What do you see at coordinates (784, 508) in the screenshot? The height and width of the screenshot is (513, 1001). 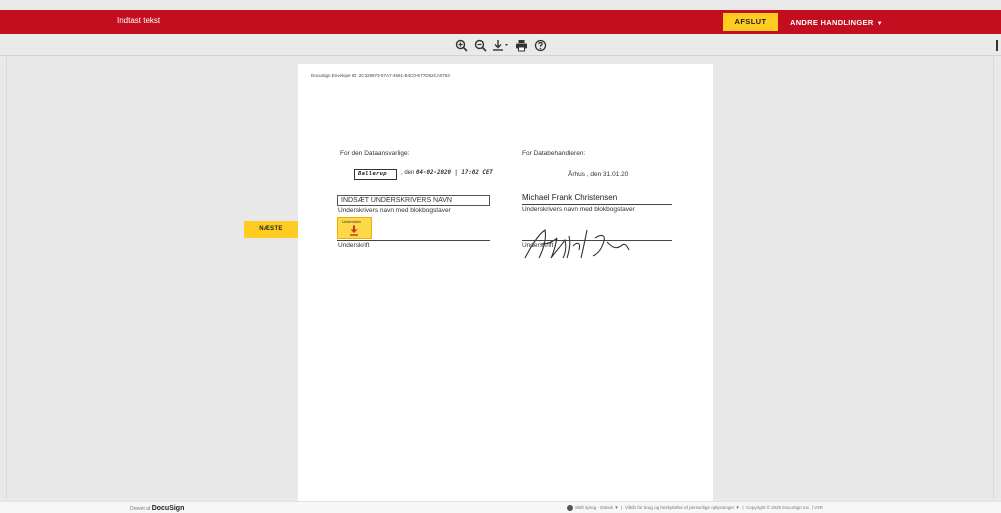 I see `copyright-text: Copyright © 2020 DocuSign Inc. | V2R` at bounding box center [784, 508].